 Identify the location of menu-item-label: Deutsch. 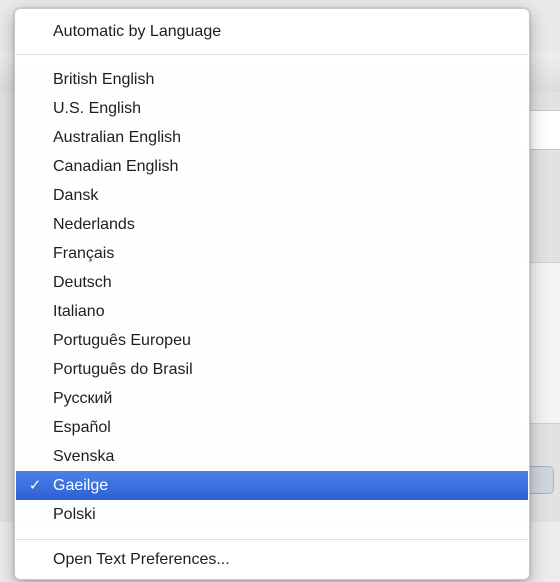
(82, 282).